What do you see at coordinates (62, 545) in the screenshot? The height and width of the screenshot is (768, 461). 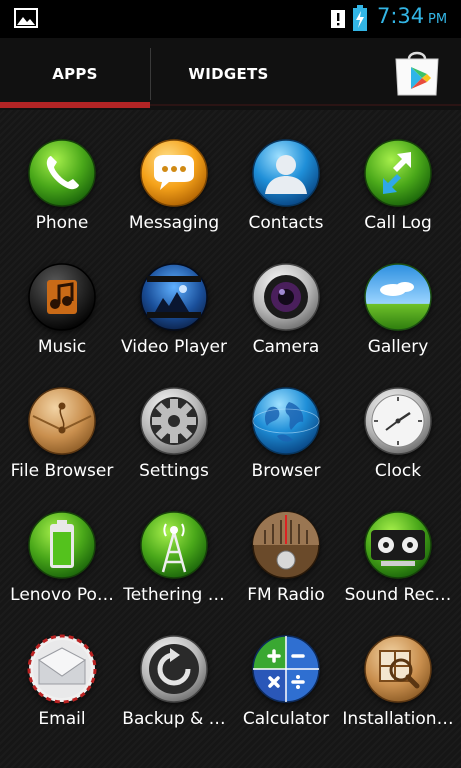 I see `battery-icon` at bounding box center [62, 545].